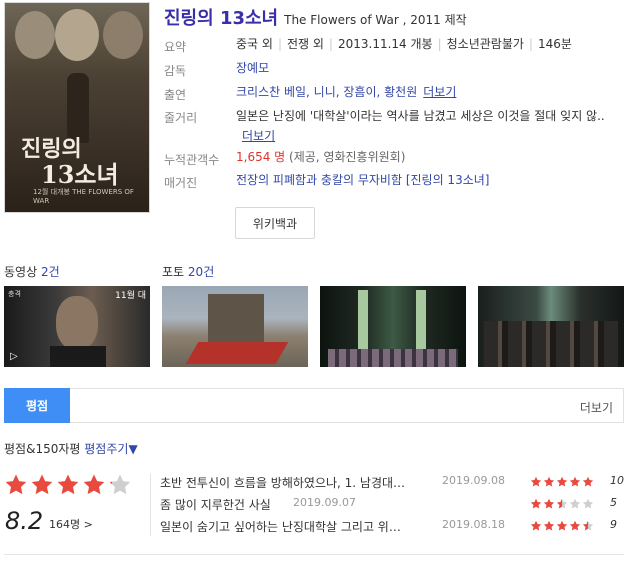 This screenshot has width=631, height=561. I want to click on wikipedia-button: 위키백과, so click(275, 223).